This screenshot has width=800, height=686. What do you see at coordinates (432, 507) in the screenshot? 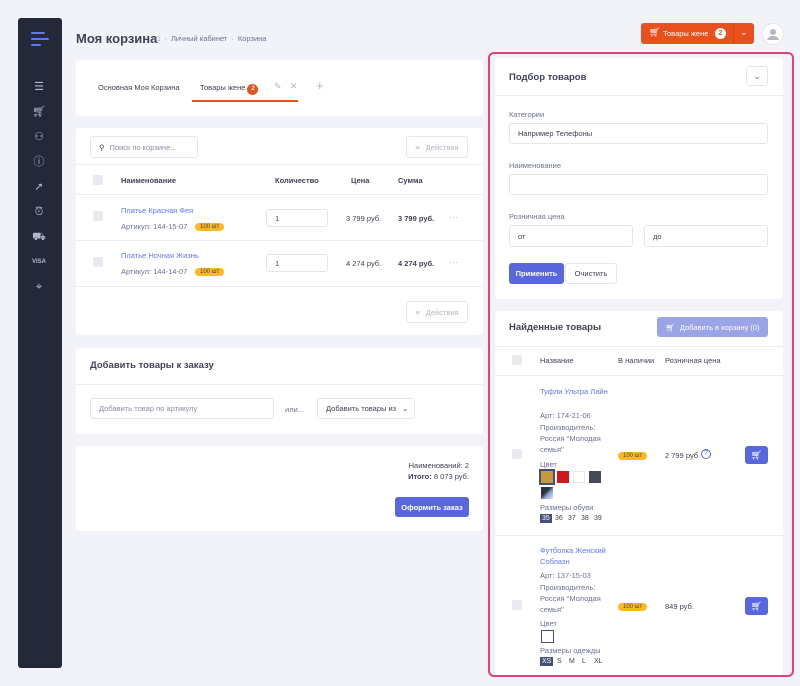
I see `checkout-button: Оформить заказ` at bounding box center [432, 507].